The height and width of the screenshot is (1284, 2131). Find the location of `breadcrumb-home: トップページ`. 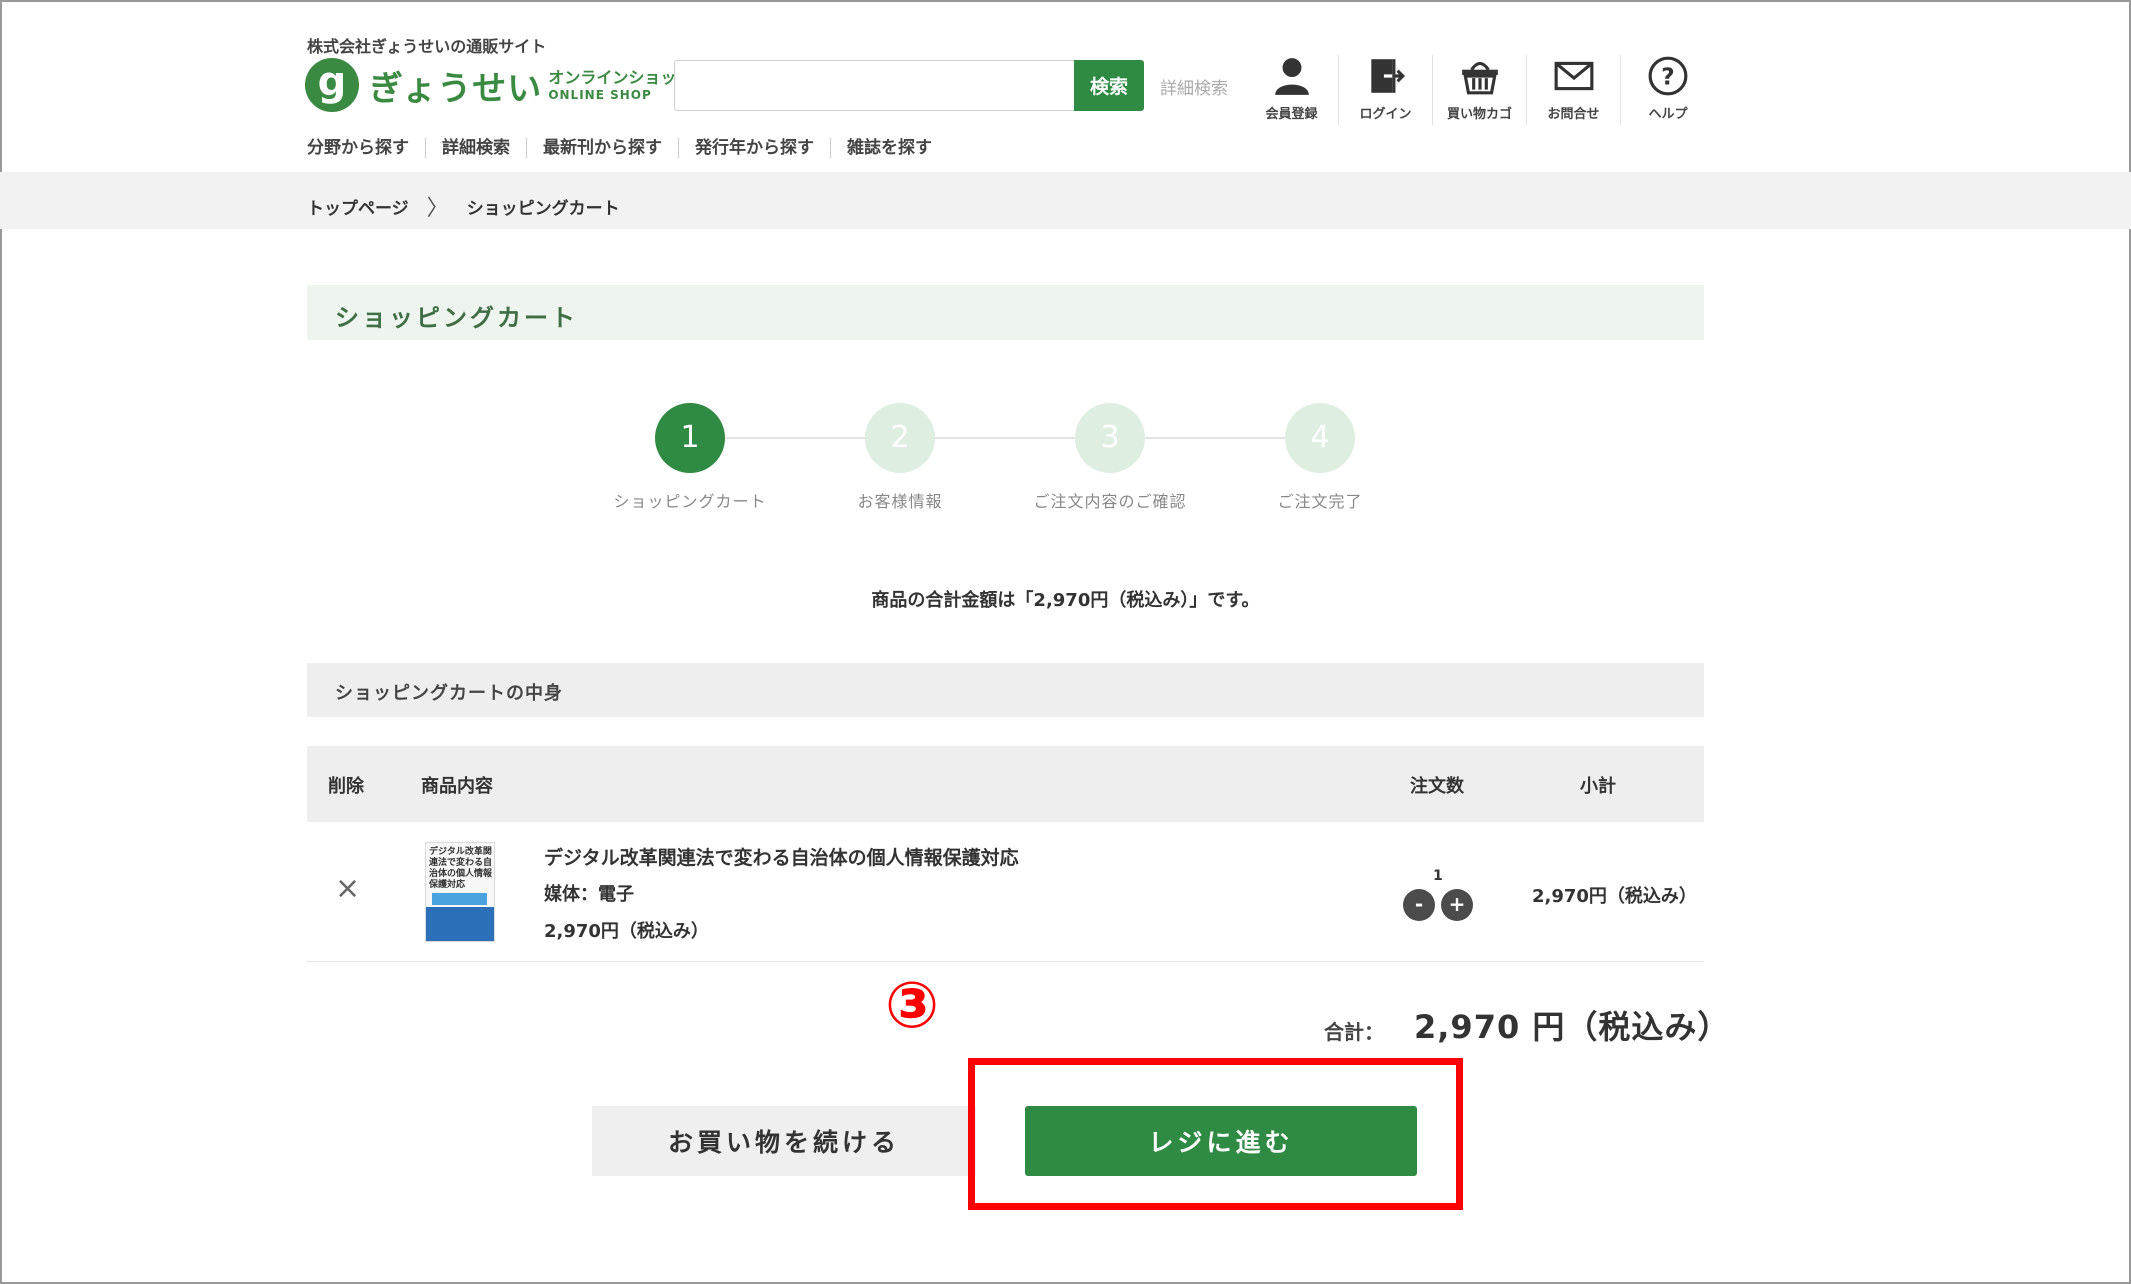

breadcrumb-home: トップページ is located at coordinates (358, 206).